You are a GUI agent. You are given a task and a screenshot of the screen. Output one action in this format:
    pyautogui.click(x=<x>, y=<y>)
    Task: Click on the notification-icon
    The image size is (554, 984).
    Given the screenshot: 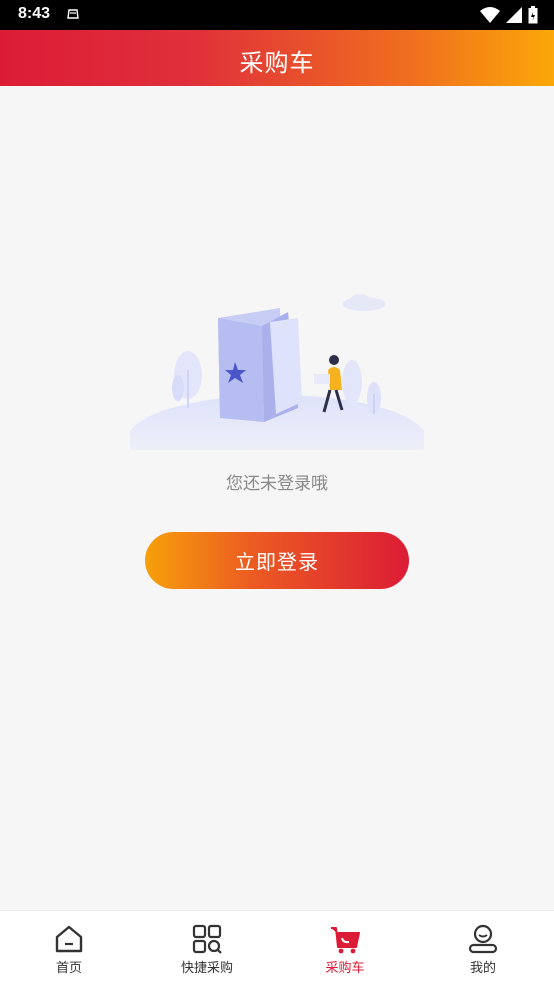 What is the action you would take?
    pyautogui.click(x=73, y=14)
    